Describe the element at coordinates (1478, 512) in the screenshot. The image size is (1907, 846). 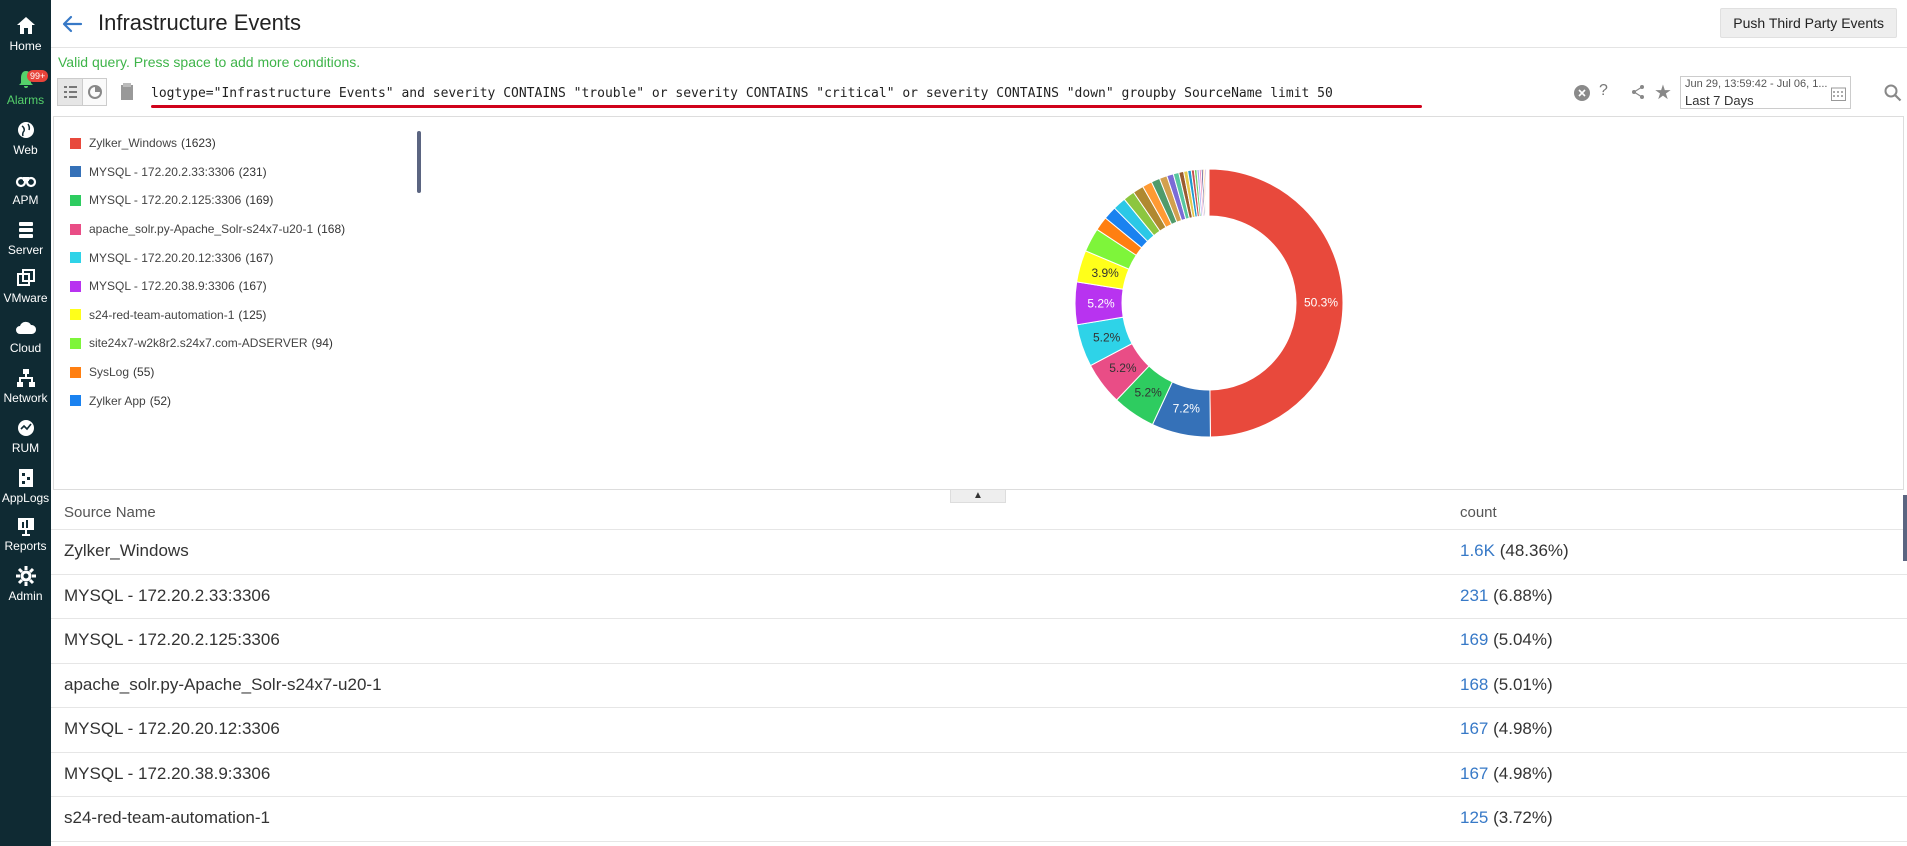
I see `column-header-count: count` at that location.